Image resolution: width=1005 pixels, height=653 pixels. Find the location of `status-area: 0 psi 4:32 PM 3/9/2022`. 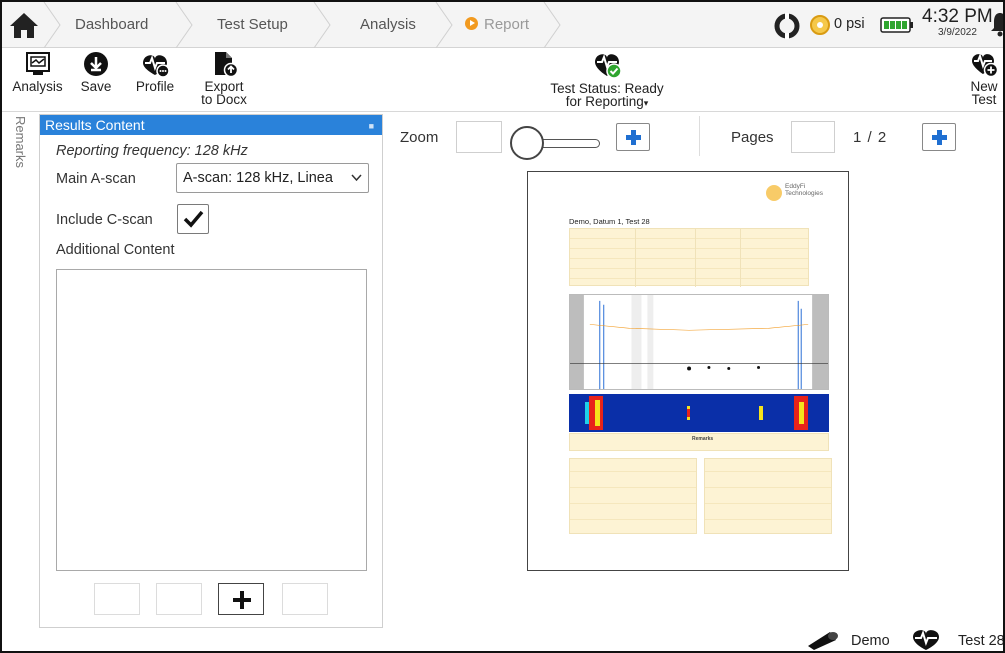

status-area: 0 psi 4:32 PM 3/9/2022 is located at coordinates (888, 25).